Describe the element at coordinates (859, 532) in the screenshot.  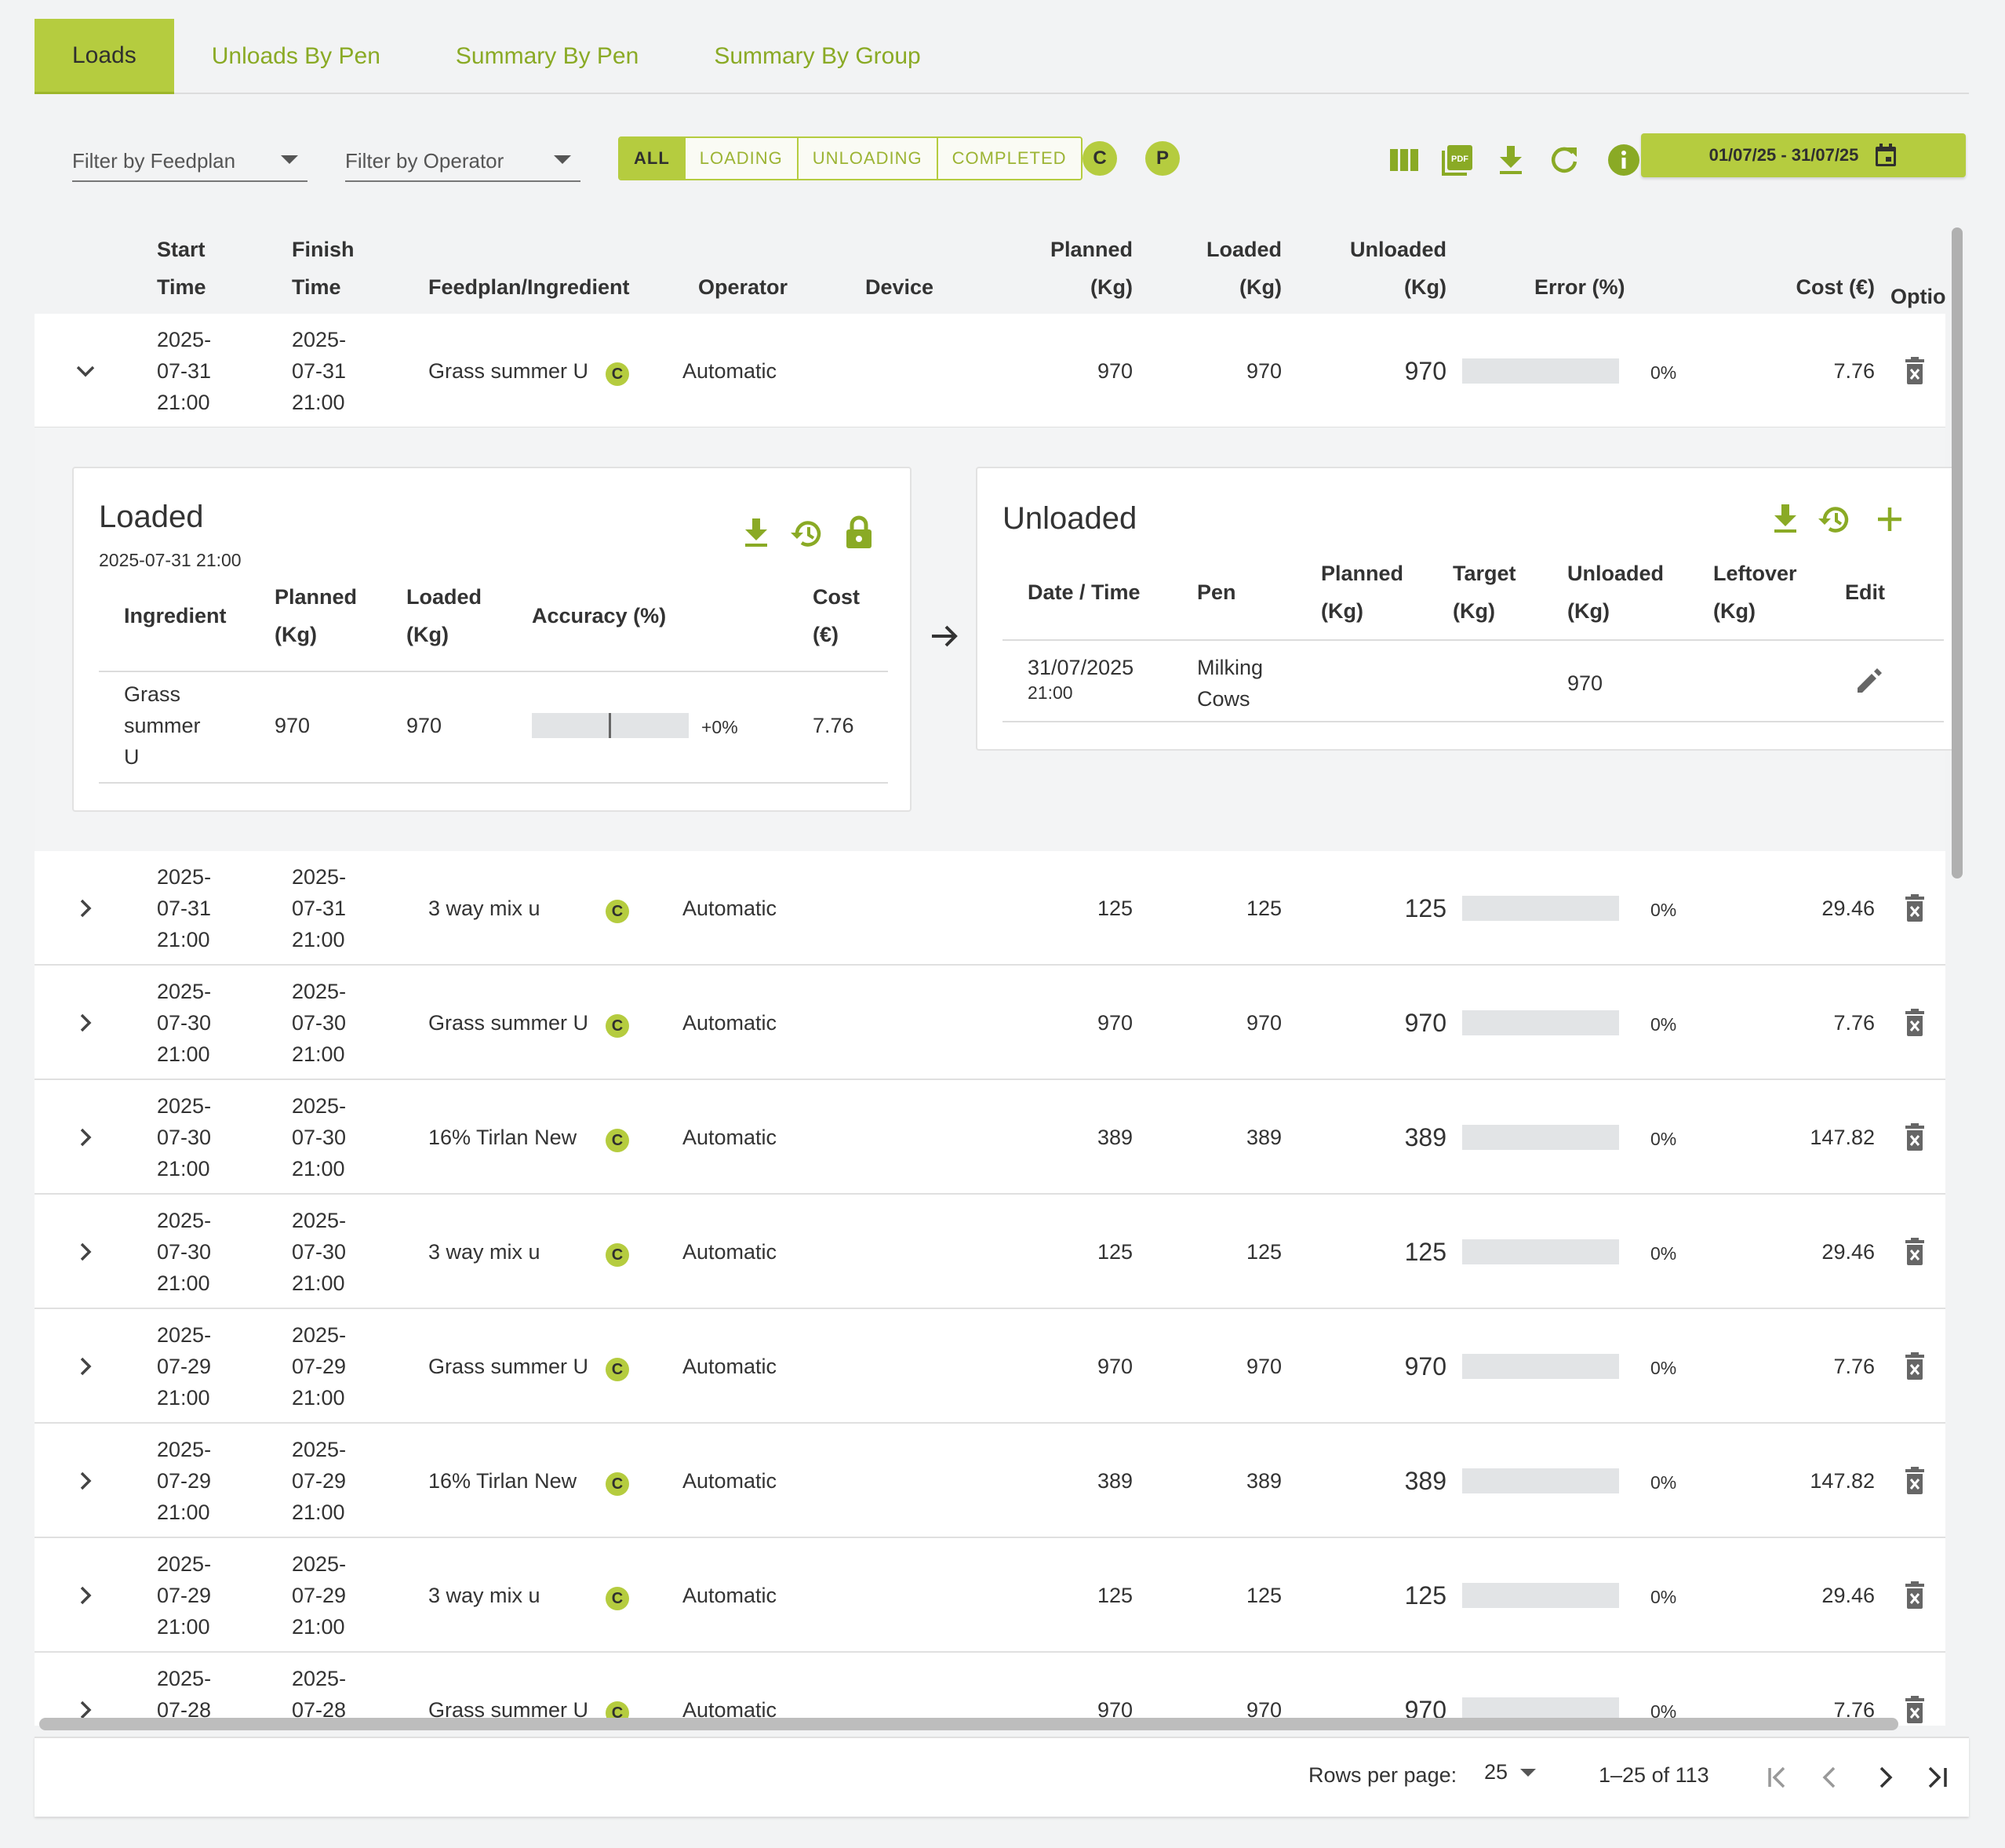
I see `lock-icon` at that location.